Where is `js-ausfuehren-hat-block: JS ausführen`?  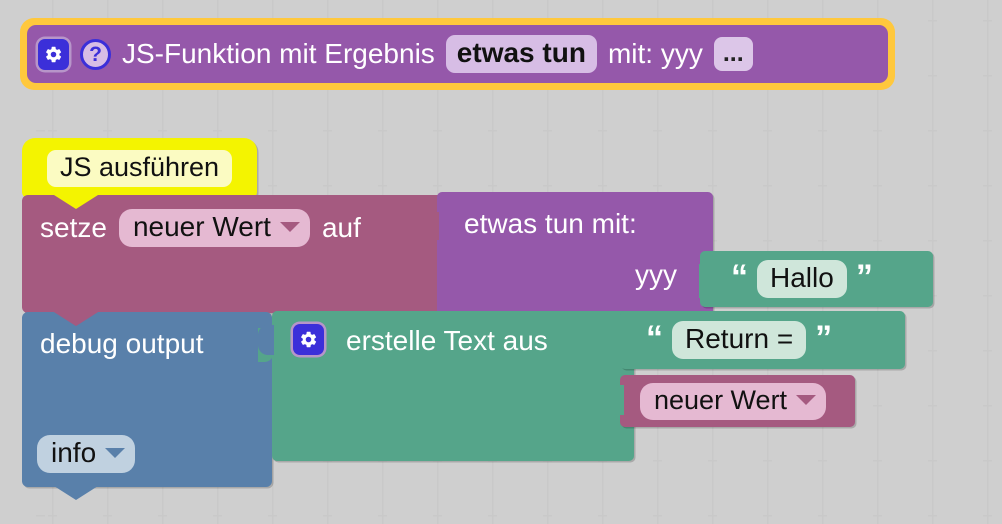 js-ausfuehren-hat-block: JS ausführen is located at coordinates (139, 174).